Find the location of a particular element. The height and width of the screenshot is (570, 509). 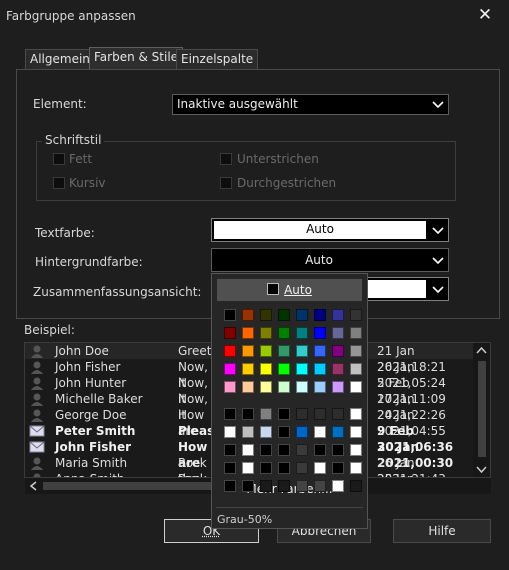

date-text: 25 Jan 2021,07:04 is located at coordinates (425, 474).